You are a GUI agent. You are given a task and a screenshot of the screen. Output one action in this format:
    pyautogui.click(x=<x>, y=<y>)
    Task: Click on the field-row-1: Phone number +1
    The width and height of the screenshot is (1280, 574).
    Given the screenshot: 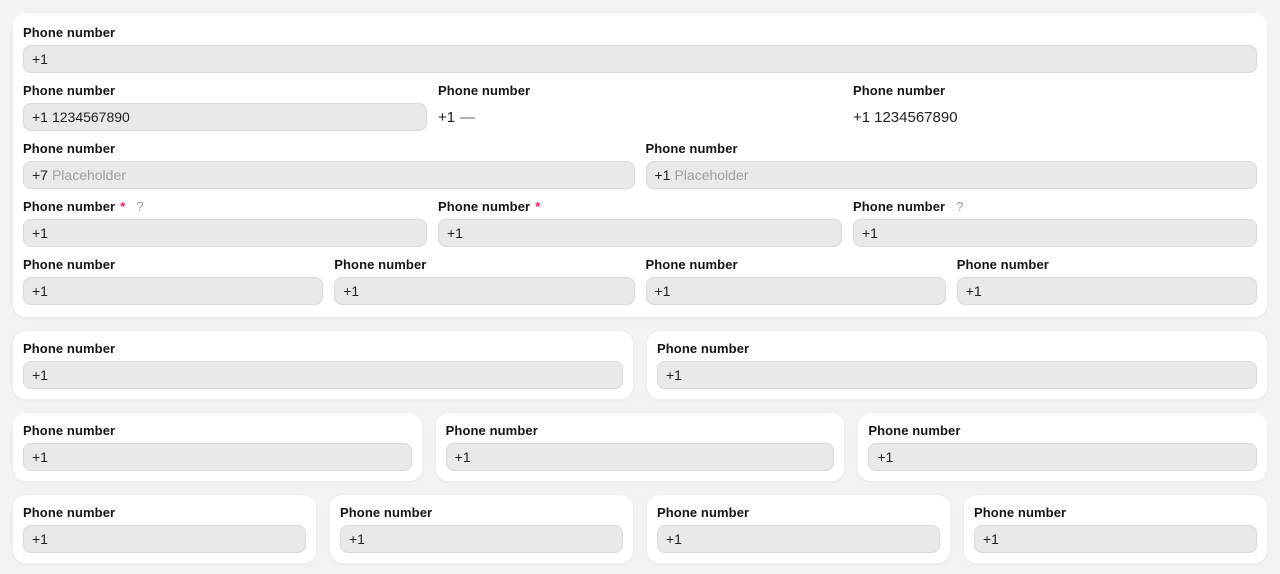 What is the action you would take?
    pyautogui.click(x=640, y=49)
    